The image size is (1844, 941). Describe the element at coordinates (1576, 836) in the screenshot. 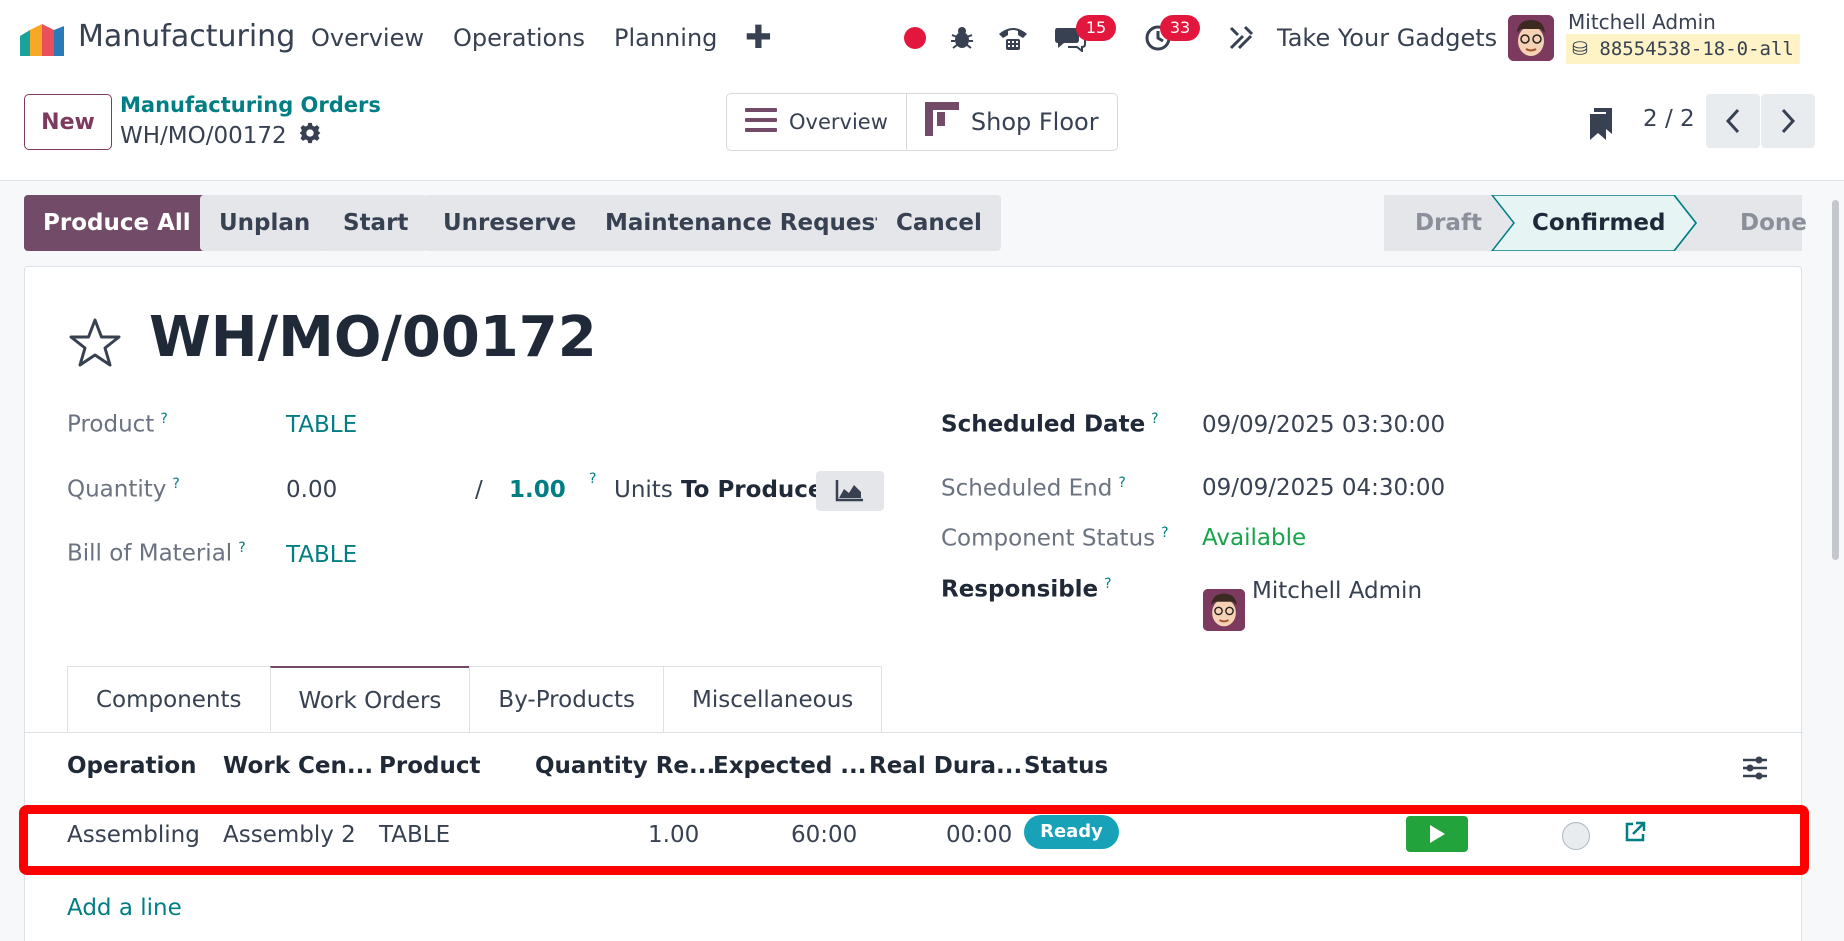

I see `row-select-radio` at that location.